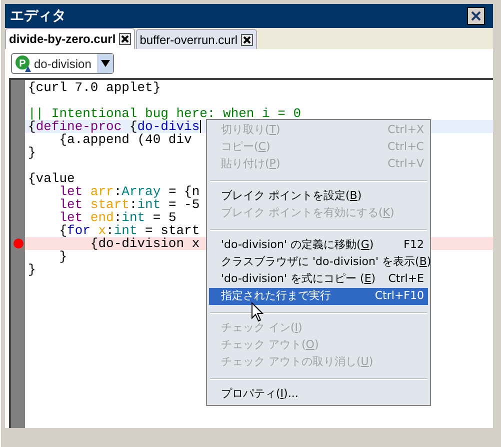 This screenshot has width=501, height=447. I want to click on menu-item: 指定された行まで実行 Ctrl+F10, so click(318, 296).